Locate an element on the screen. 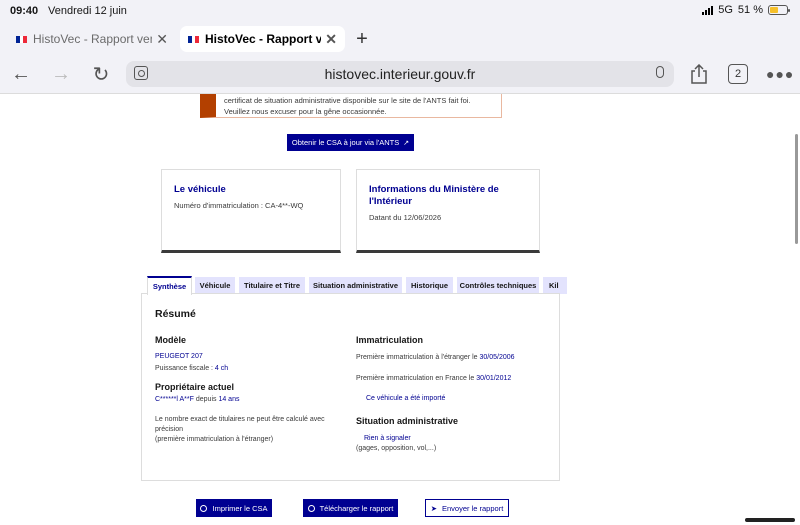 The height and width of the screenshot is (525, 800). status-bar: 09:40 Vendredi 12 juin 5G 51 % is located at coordinates (400, 12).